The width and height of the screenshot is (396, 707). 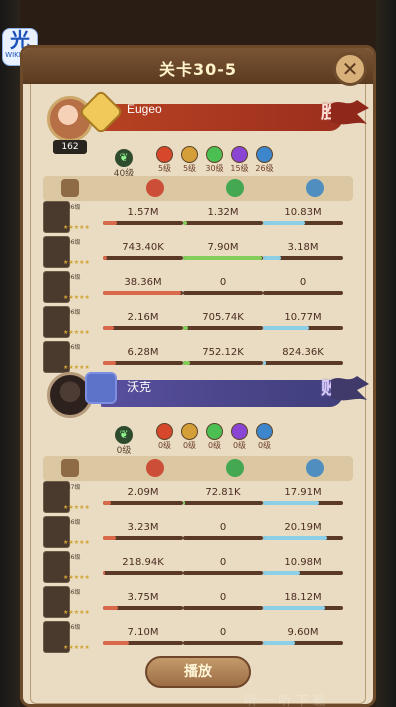 I want to click on attack-cell: 7.10M, so click(x=143, y=637).